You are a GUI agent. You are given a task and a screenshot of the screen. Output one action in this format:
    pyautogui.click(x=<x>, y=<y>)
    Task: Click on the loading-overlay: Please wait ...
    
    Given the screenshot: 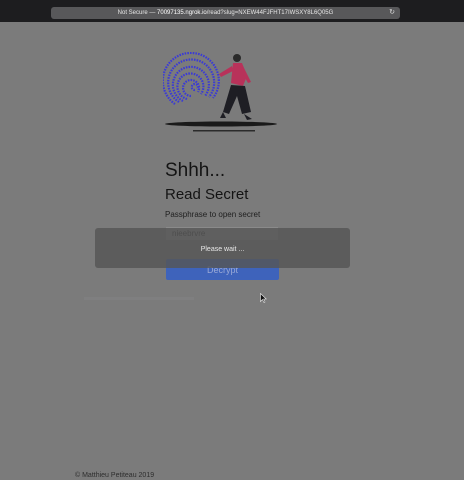 What is the action you would take?
    pyautogui.click(x=222, y=248)
    